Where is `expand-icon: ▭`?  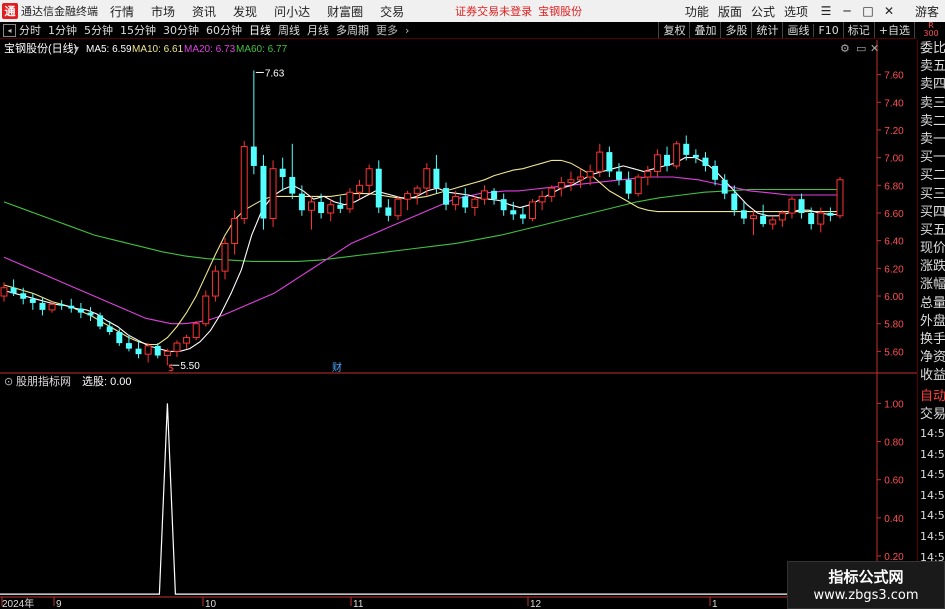
expand-icon: ▭ is located at coordinates (861, 48).